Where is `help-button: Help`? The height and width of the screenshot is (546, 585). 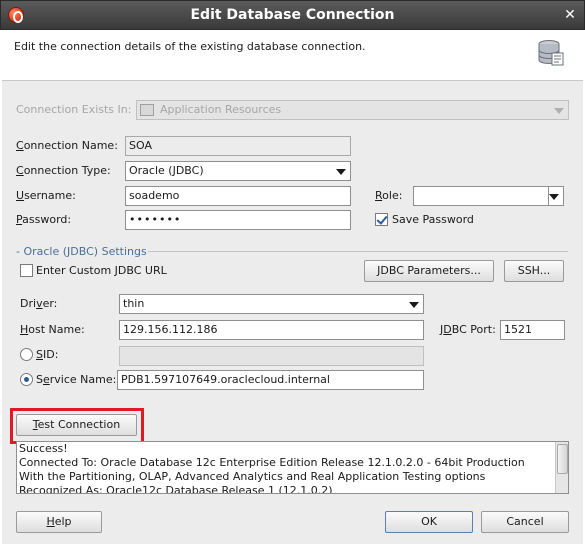 help-button: Help is located at coordinates (59, 522).